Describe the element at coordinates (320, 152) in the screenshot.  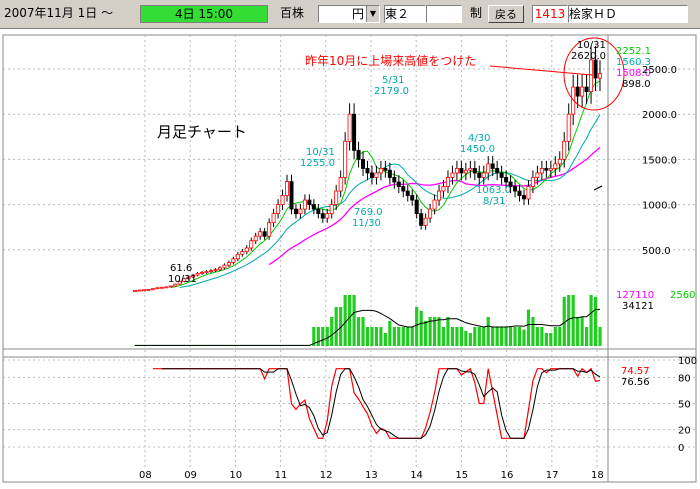
I see `peak1-date: 10/31` at that location.